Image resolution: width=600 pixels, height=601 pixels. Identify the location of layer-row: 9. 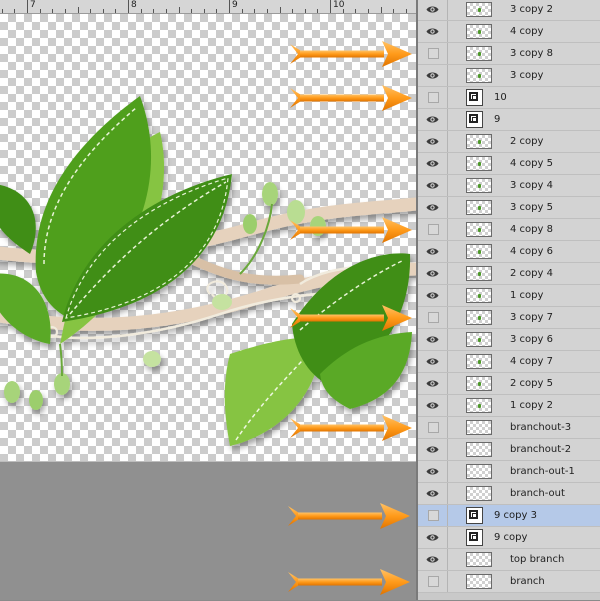
(509, 120).